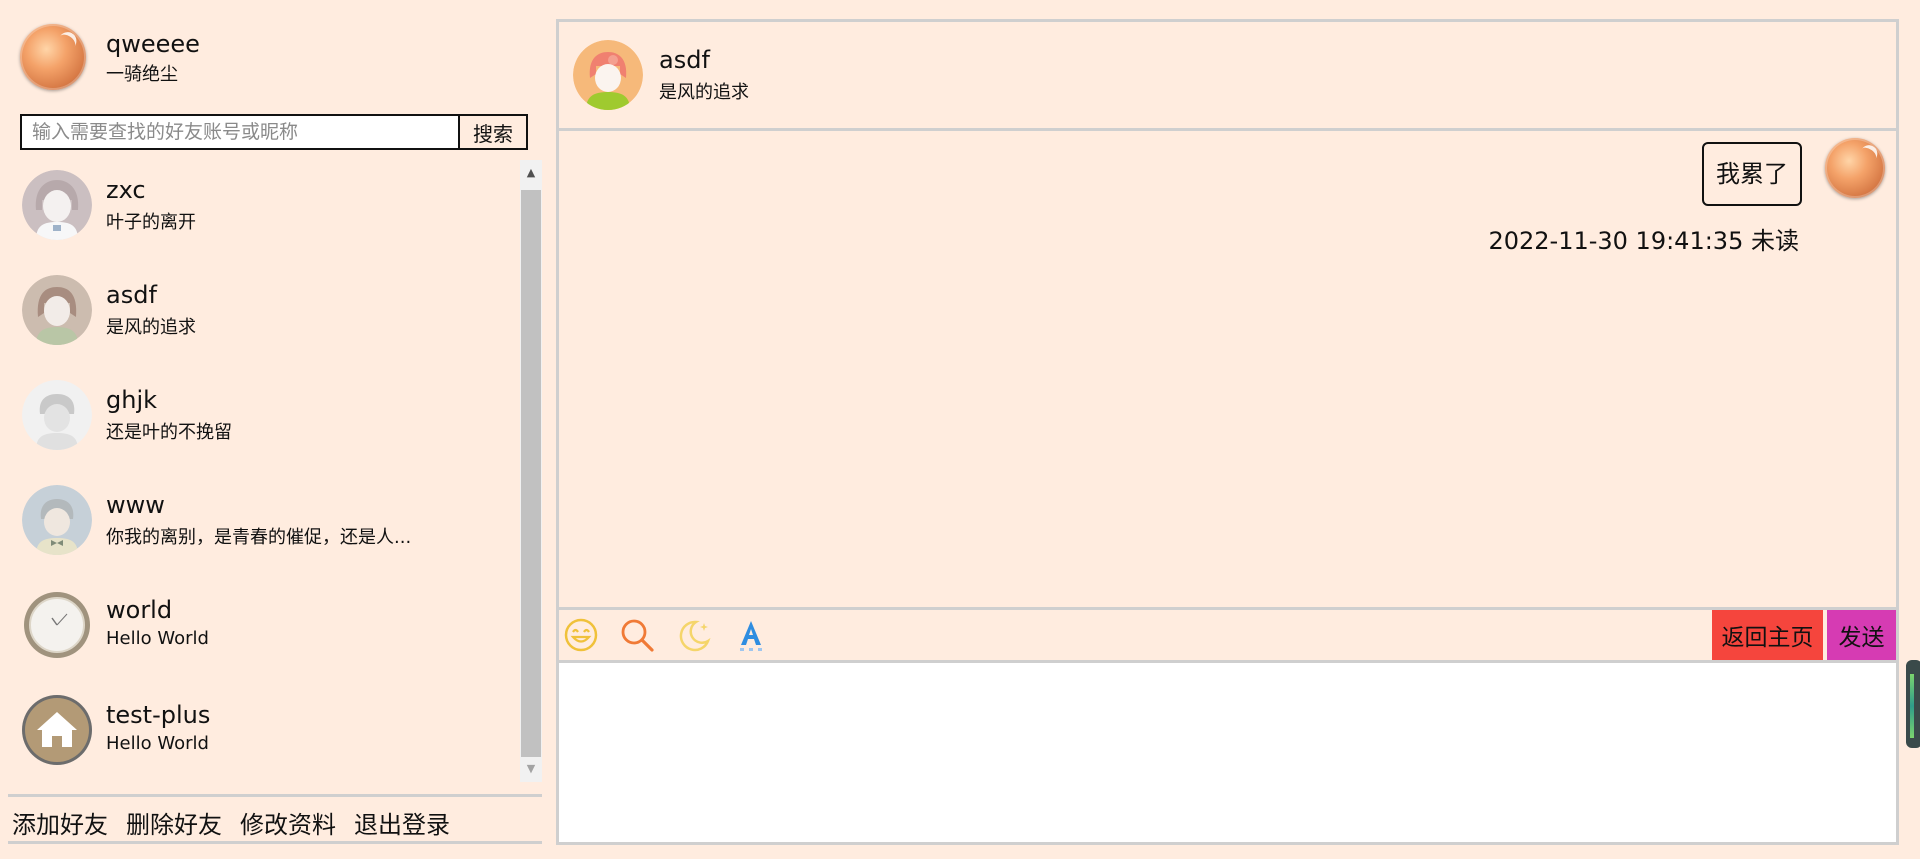  Describe the element at coordinates (1227, 76) in the screenshot. I see `chat-header: asdf 是风的追求` at that location.